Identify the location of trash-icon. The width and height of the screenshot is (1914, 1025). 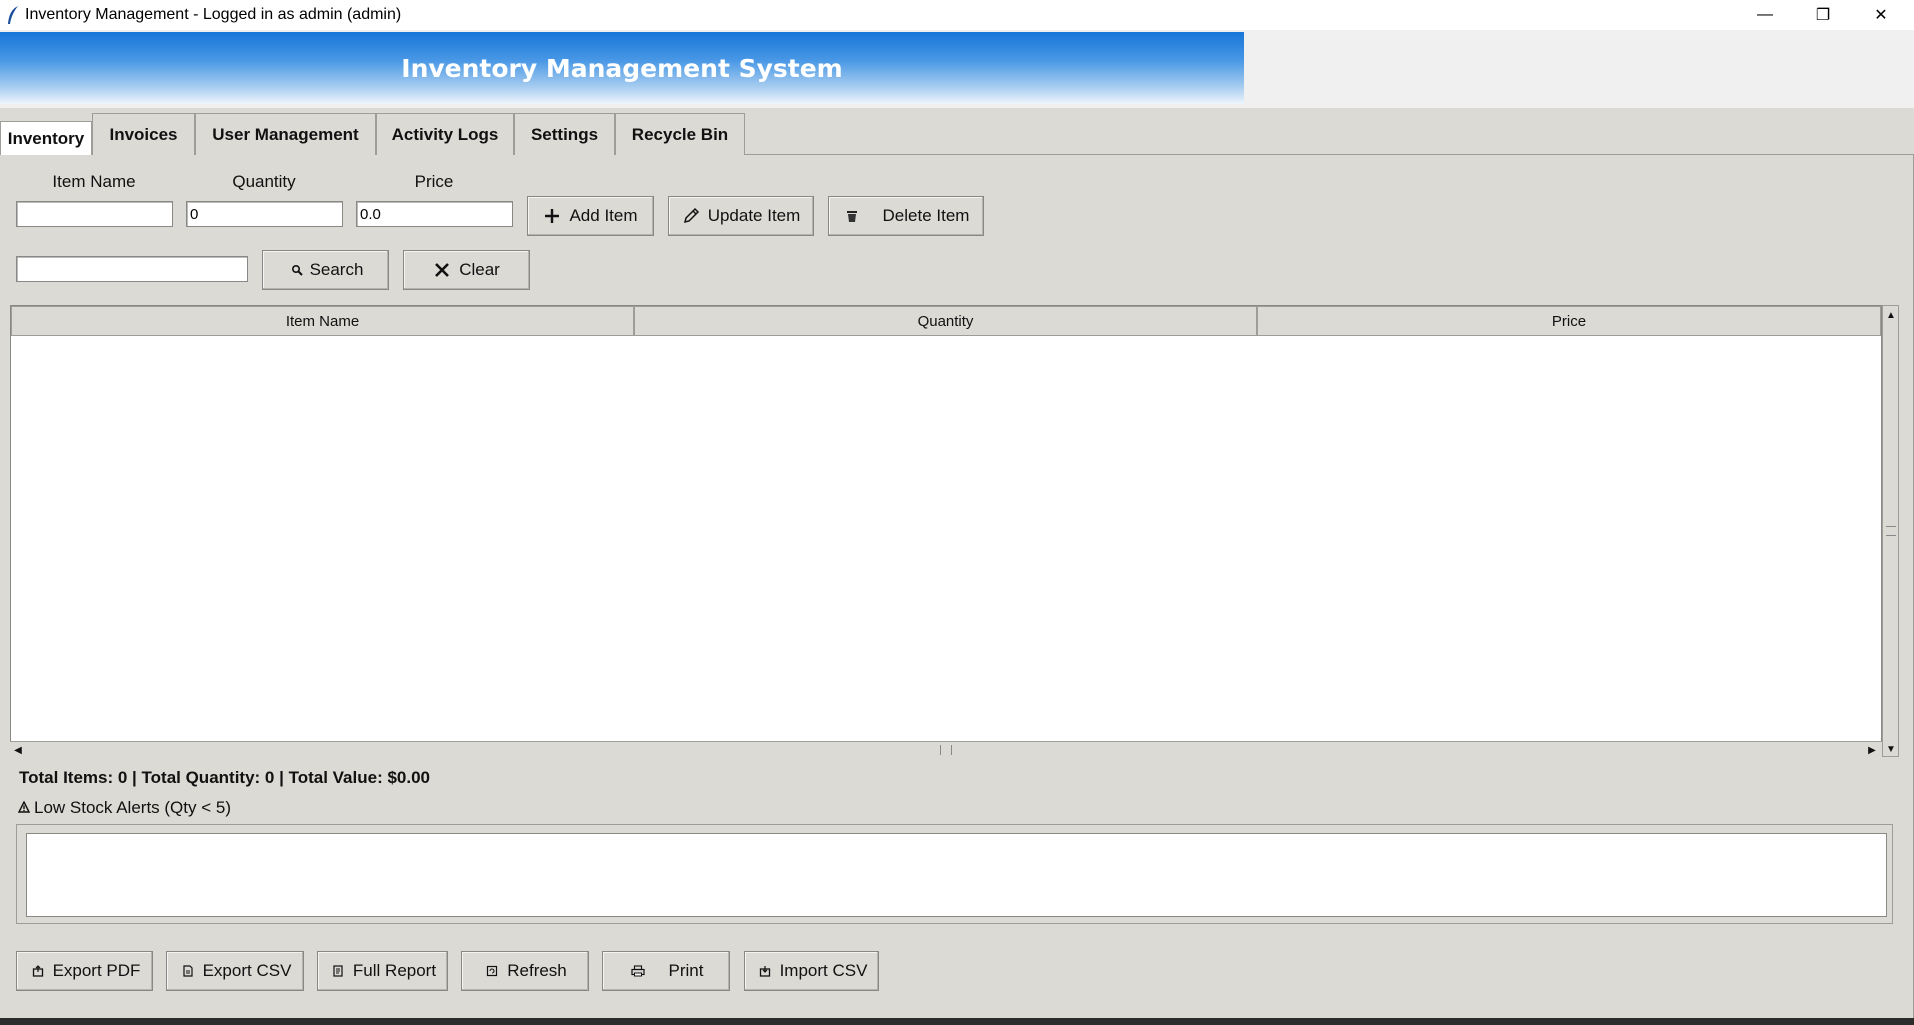
(852, 216).